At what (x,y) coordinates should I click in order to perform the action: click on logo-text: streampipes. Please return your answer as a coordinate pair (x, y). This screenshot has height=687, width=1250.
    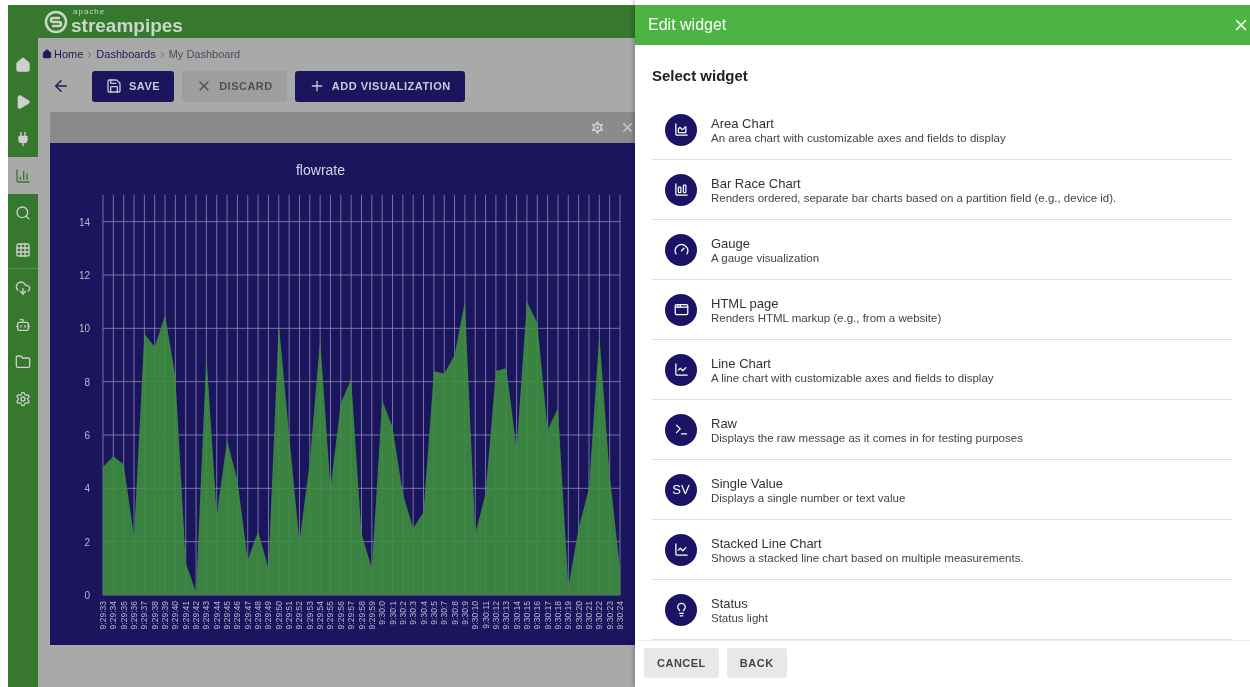
    Looking at the image, I should click on (127, 25).